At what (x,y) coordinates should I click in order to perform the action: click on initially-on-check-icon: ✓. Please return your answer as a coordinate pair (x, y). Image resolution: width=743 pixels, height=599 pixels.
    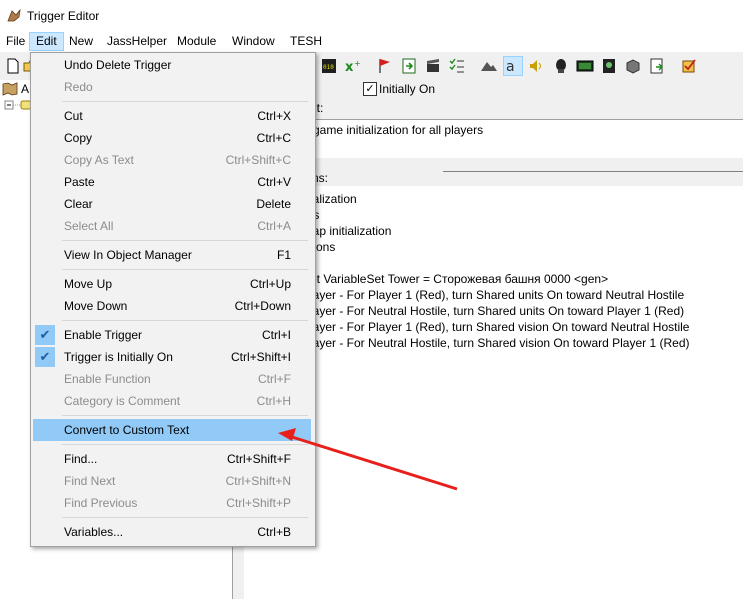
    Looking at the image, I should click on (370, 89).